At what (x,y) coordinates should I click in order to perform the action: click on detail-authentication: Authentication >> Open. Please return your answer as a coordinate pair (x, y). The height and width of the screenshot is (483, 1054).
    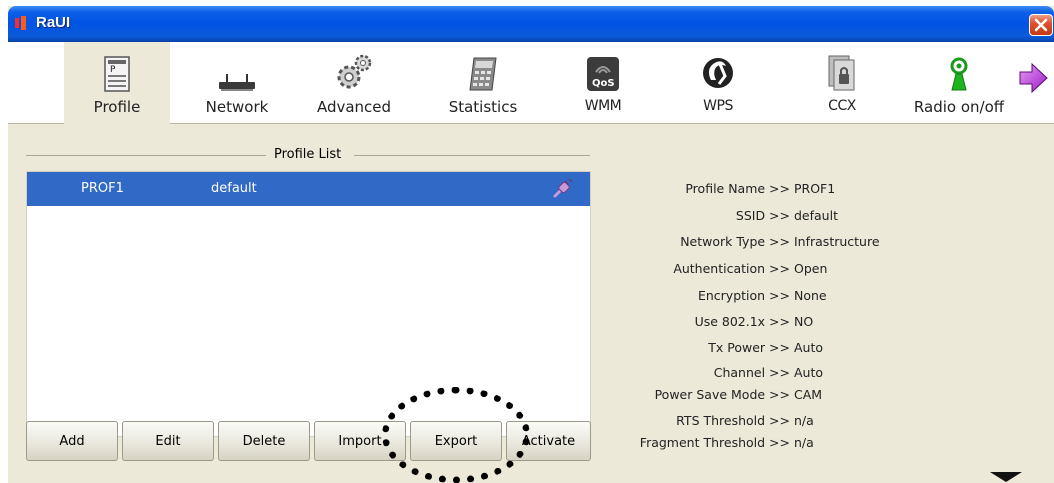
    Looking at the image, I should click on (819, 271).